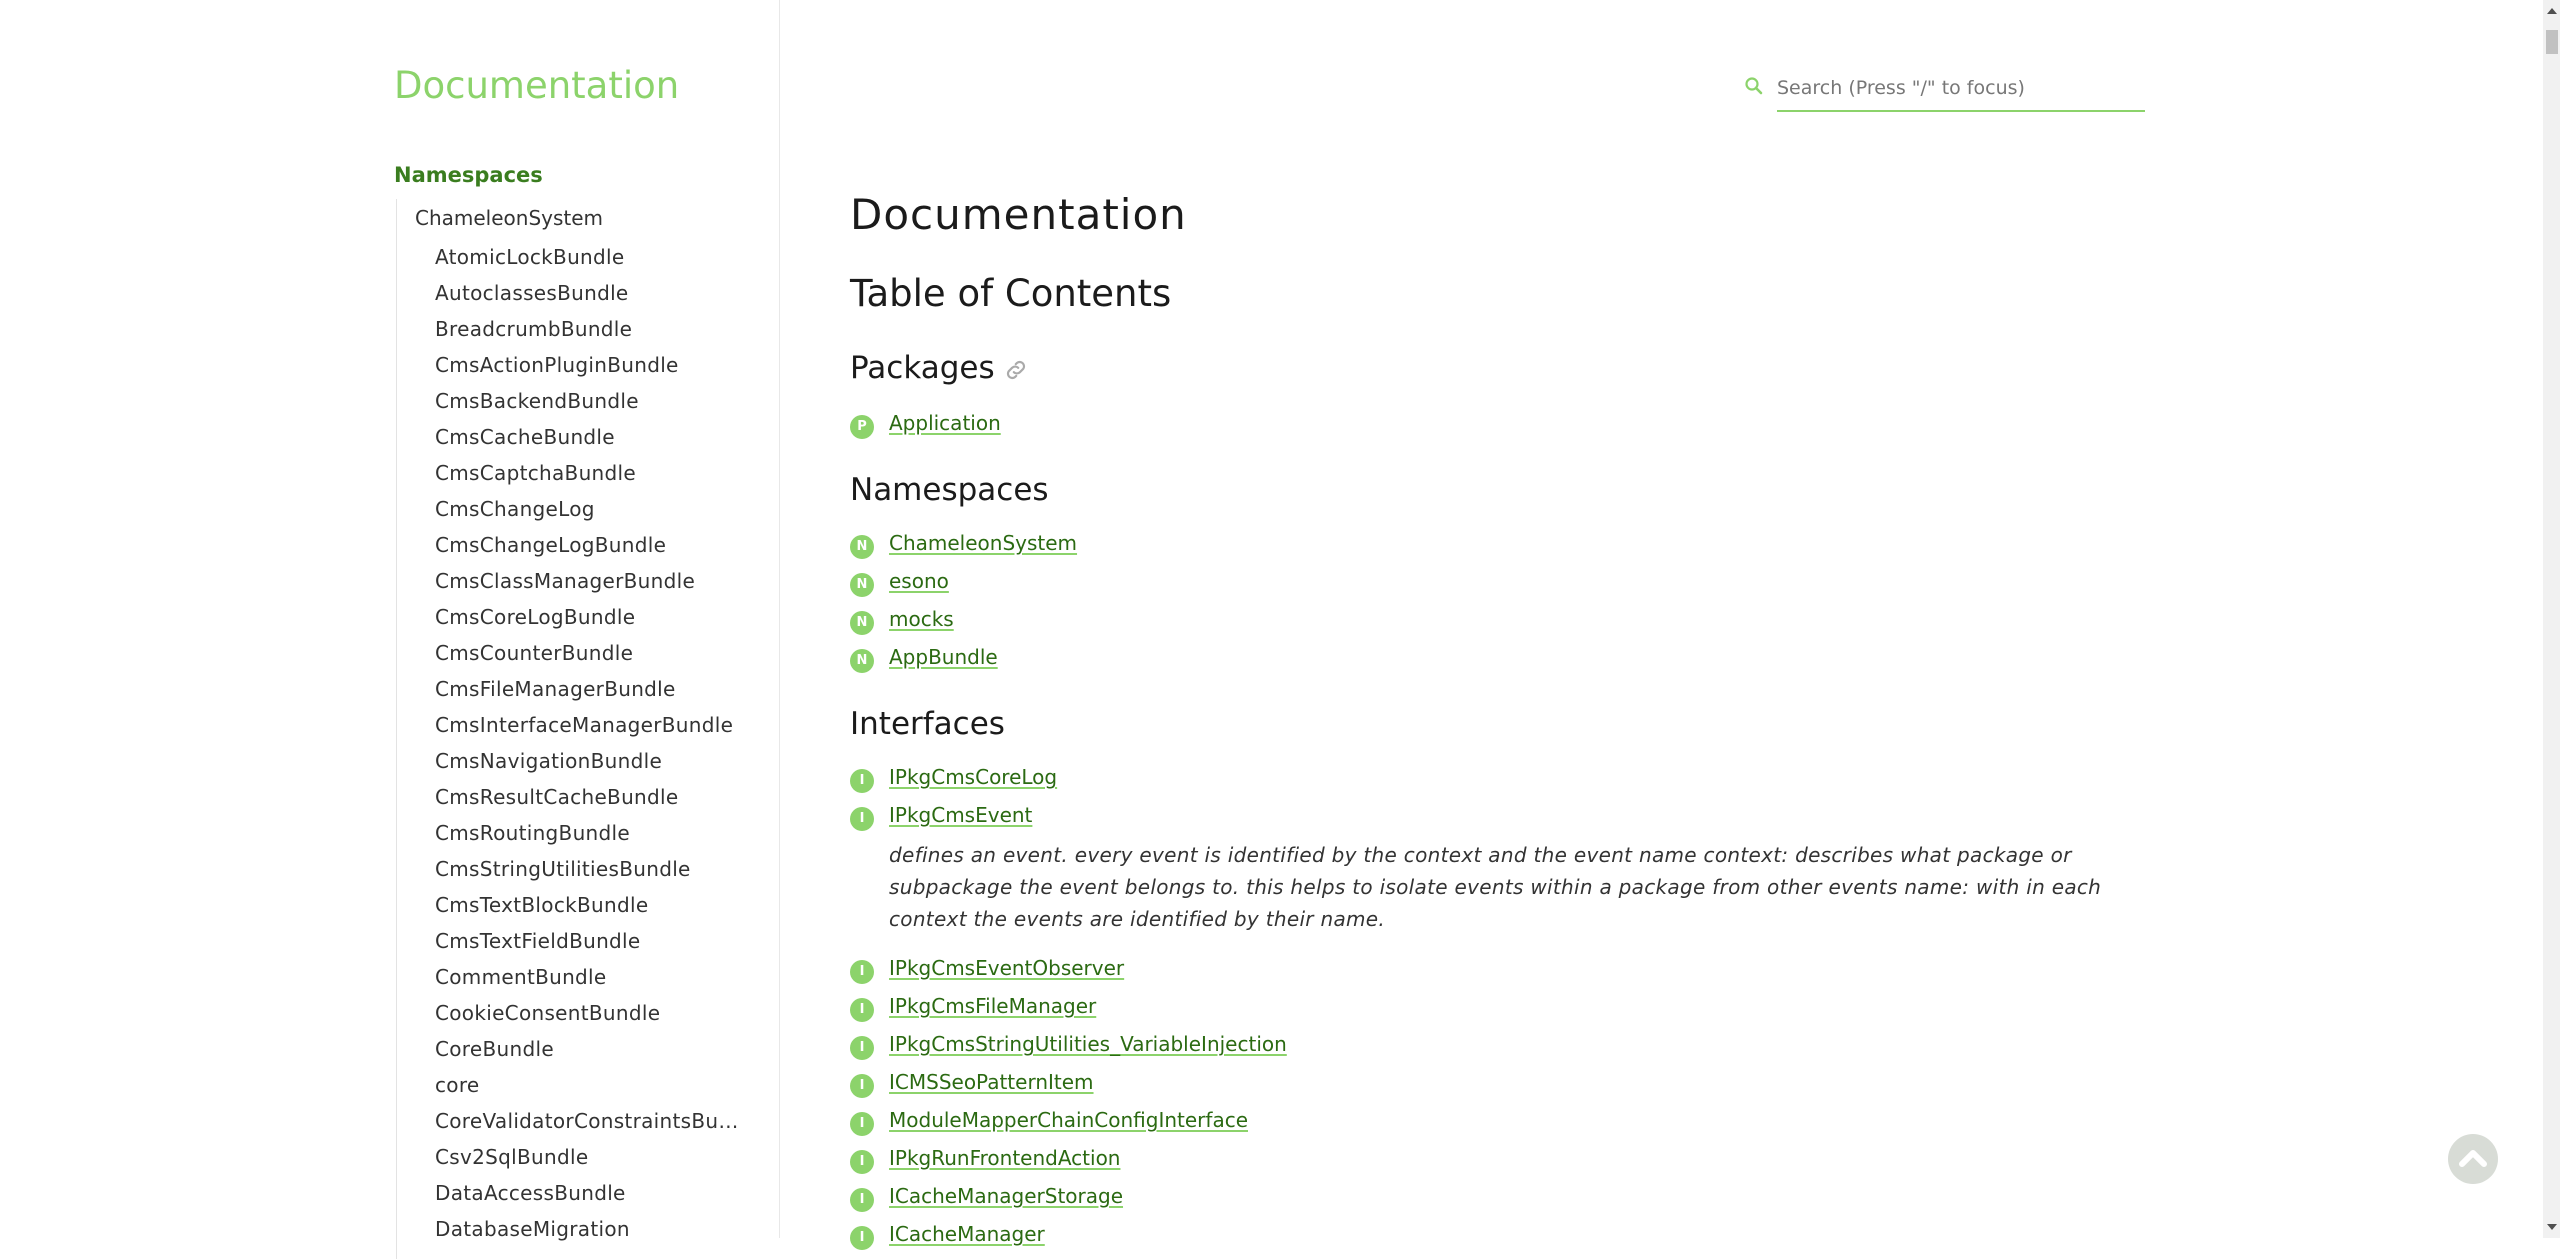 The width and height of the screenshot is (2560, 1260). I want to click on back-to-top-button, so click(2473, 1159).